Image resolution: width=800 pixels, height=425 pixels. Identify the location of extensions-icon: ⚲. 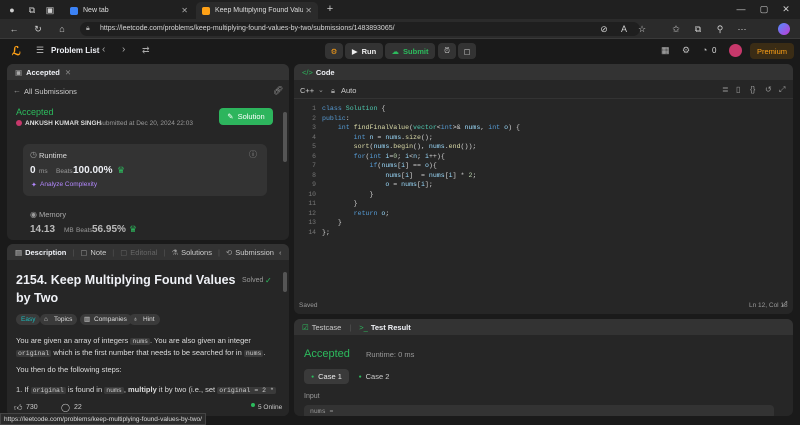
(720, 29).